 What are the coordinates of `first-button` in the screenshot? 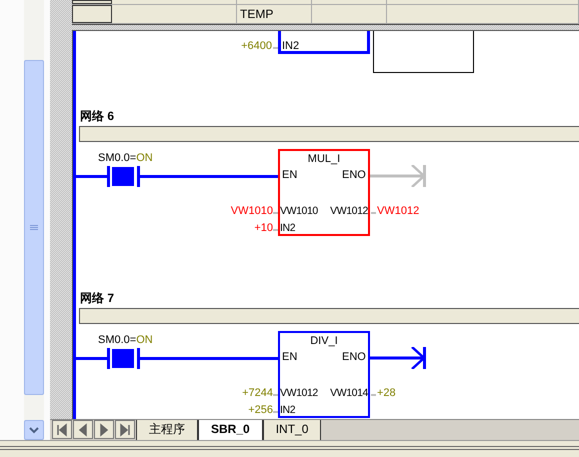 It's located at (62, 430).